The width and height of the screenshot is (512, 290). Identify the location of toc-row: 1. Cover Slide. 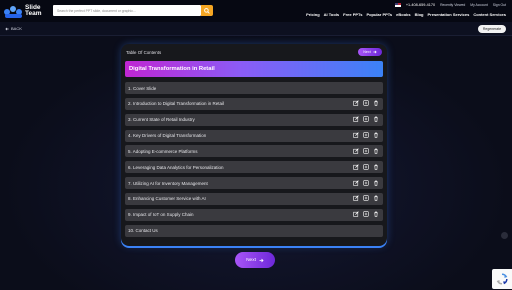
(254, 88).